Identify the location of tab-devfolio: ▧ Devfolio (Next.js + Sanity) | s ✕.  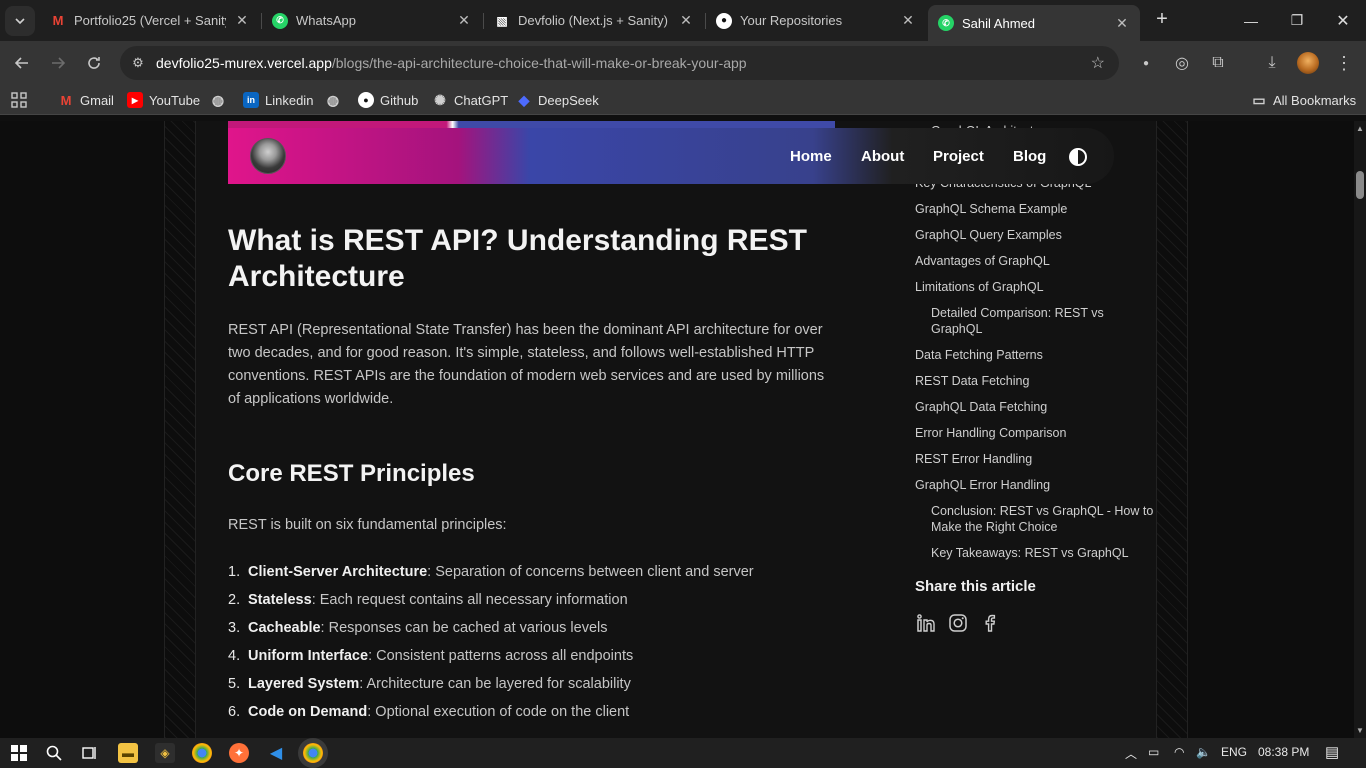
(594, 20).